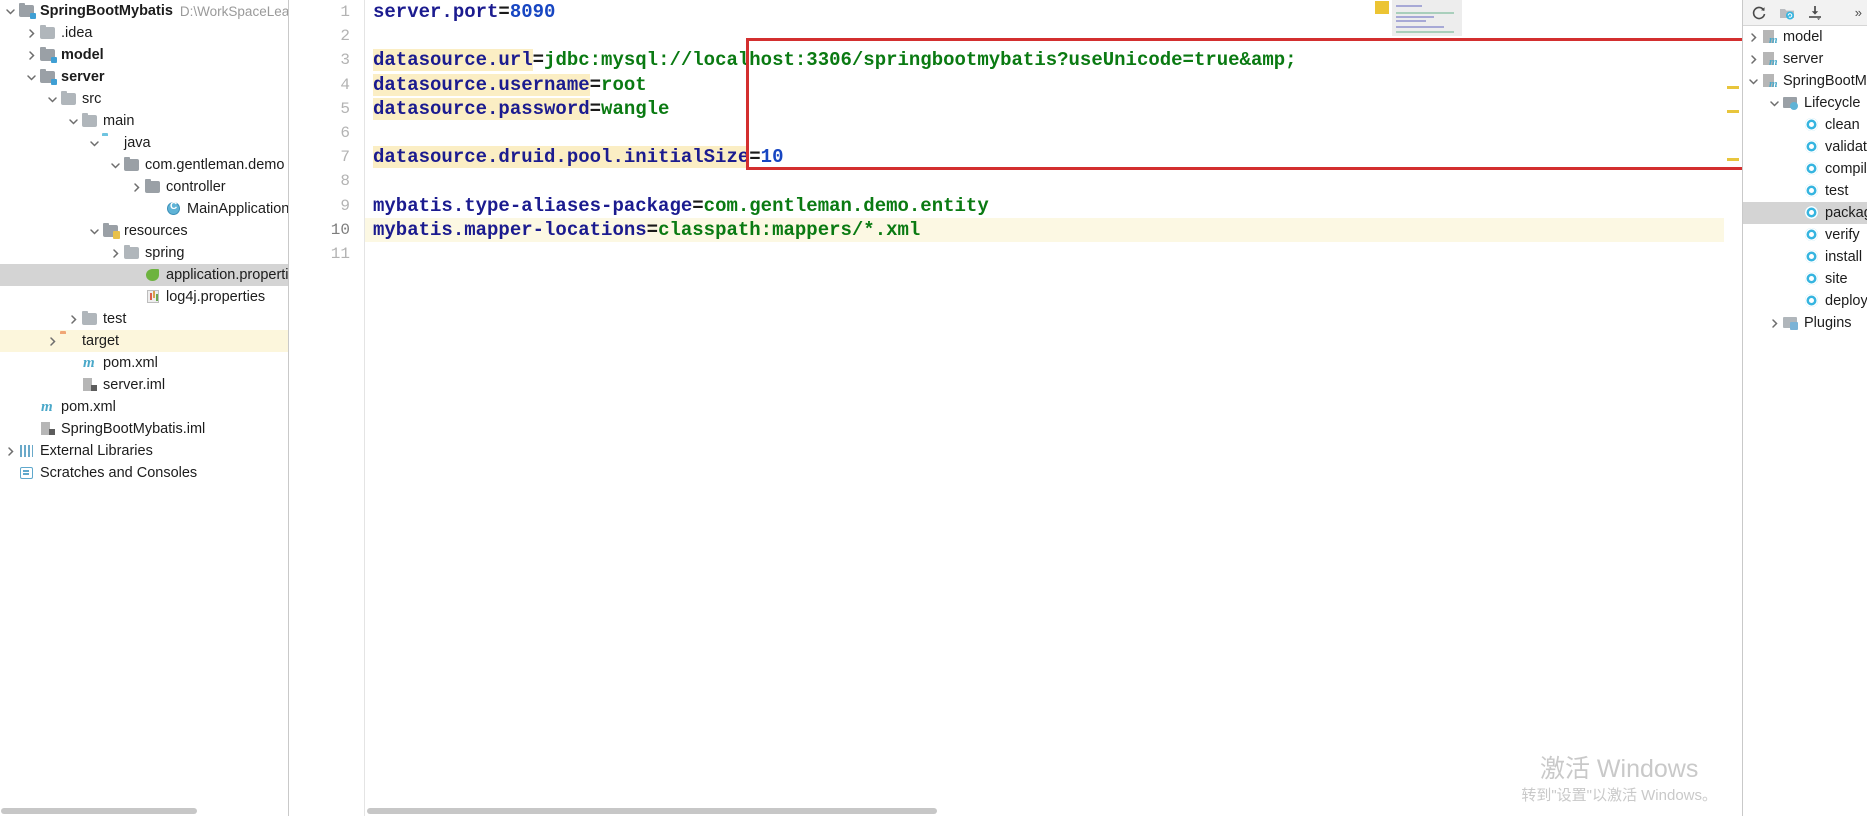  I want to click on gutter-line-number: 5, so click(326, 109).